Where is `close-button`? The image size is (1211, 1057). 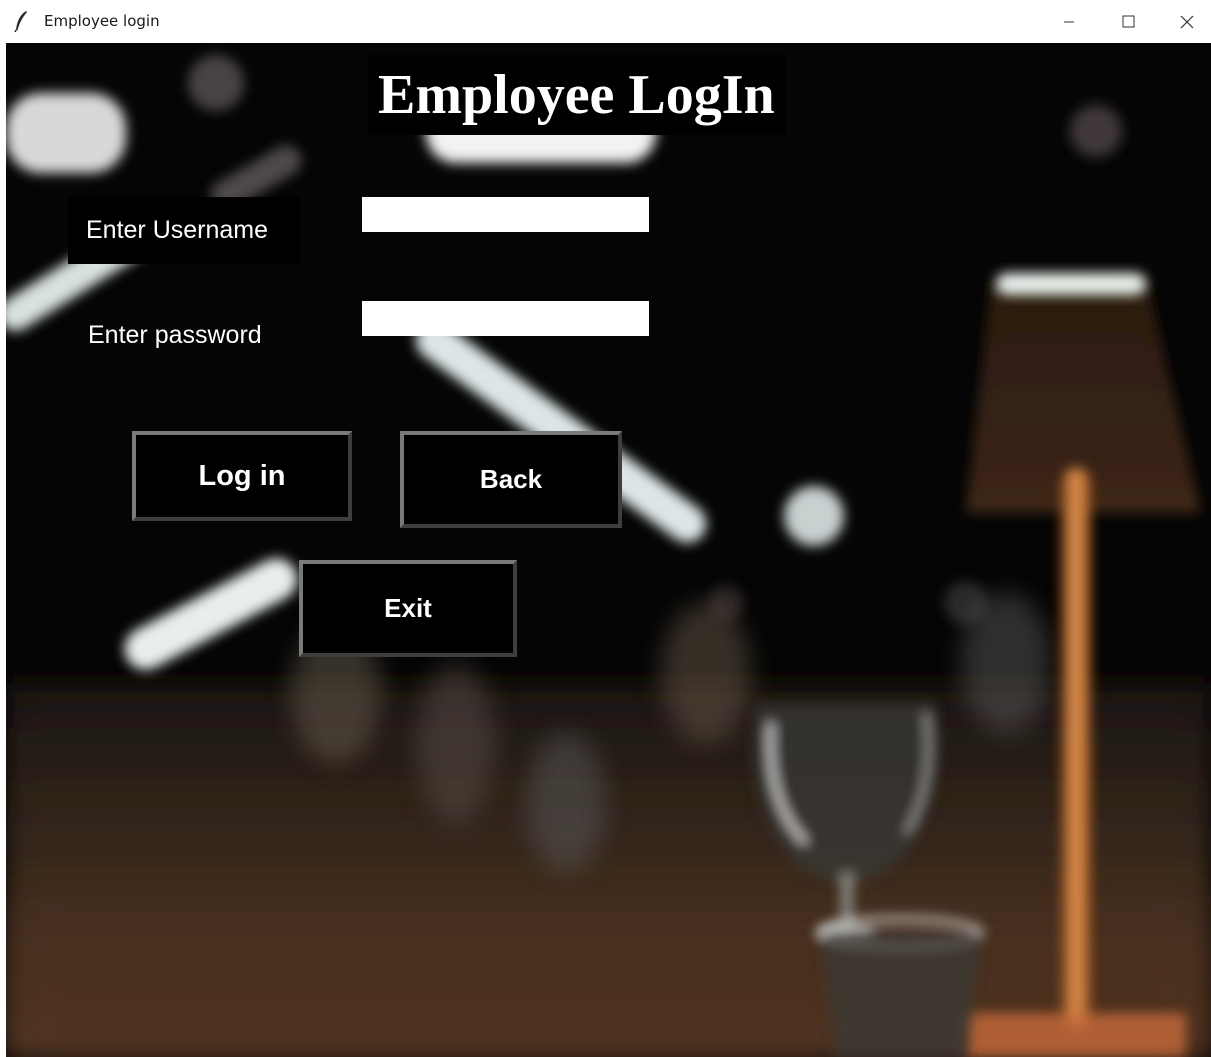 close-button is located at coordinates (1184, 21).